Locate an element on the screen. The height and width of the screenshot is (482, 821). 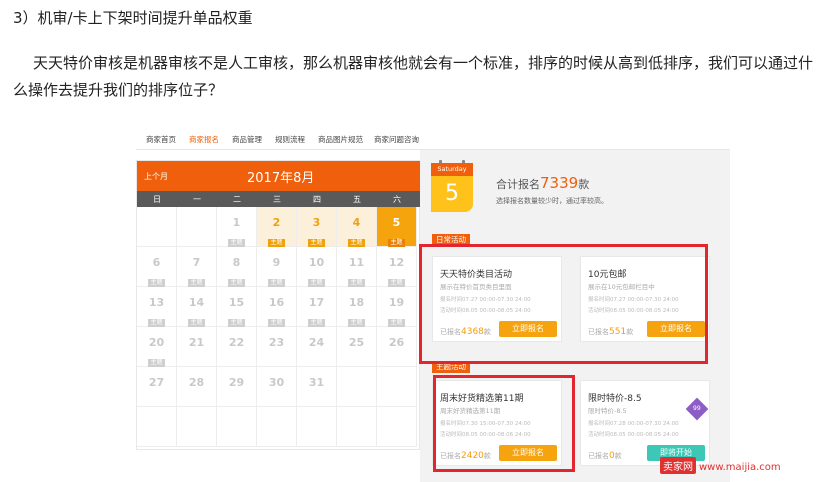
calendar-day-cell: 15 主题 is located at coordinates (237, 307).